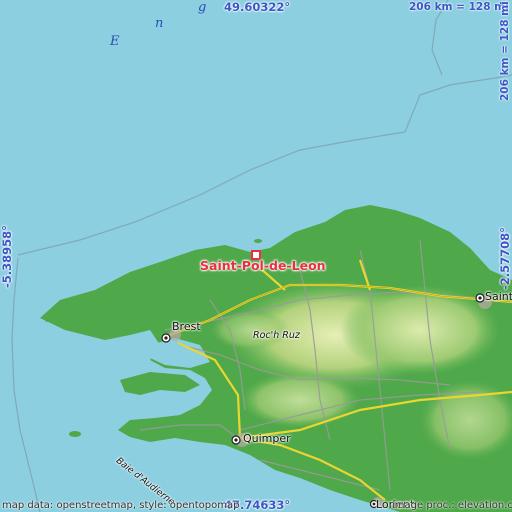 The width and height of the screenshot is (512, 512). What do you see at coordinates (159, 23) in the screenshot?
I see `sea-label-letter: n` at bounding box center [159, 23].